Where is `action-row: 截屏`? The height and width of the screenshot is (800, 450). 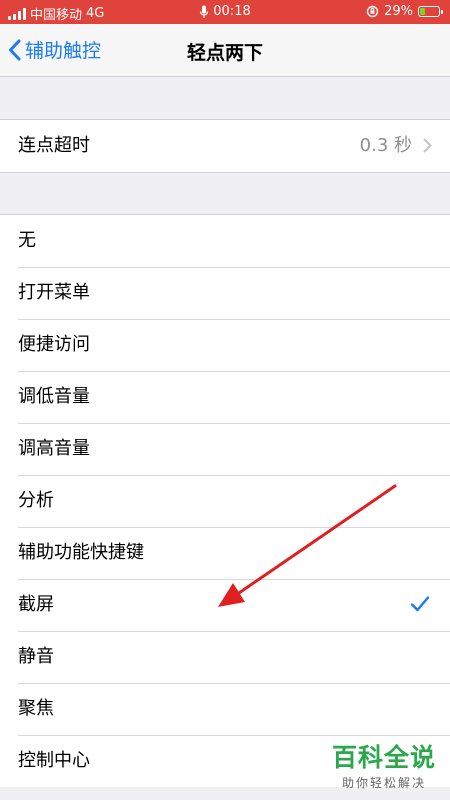
action-row: 截屏 is located at coordinates (225, 605).